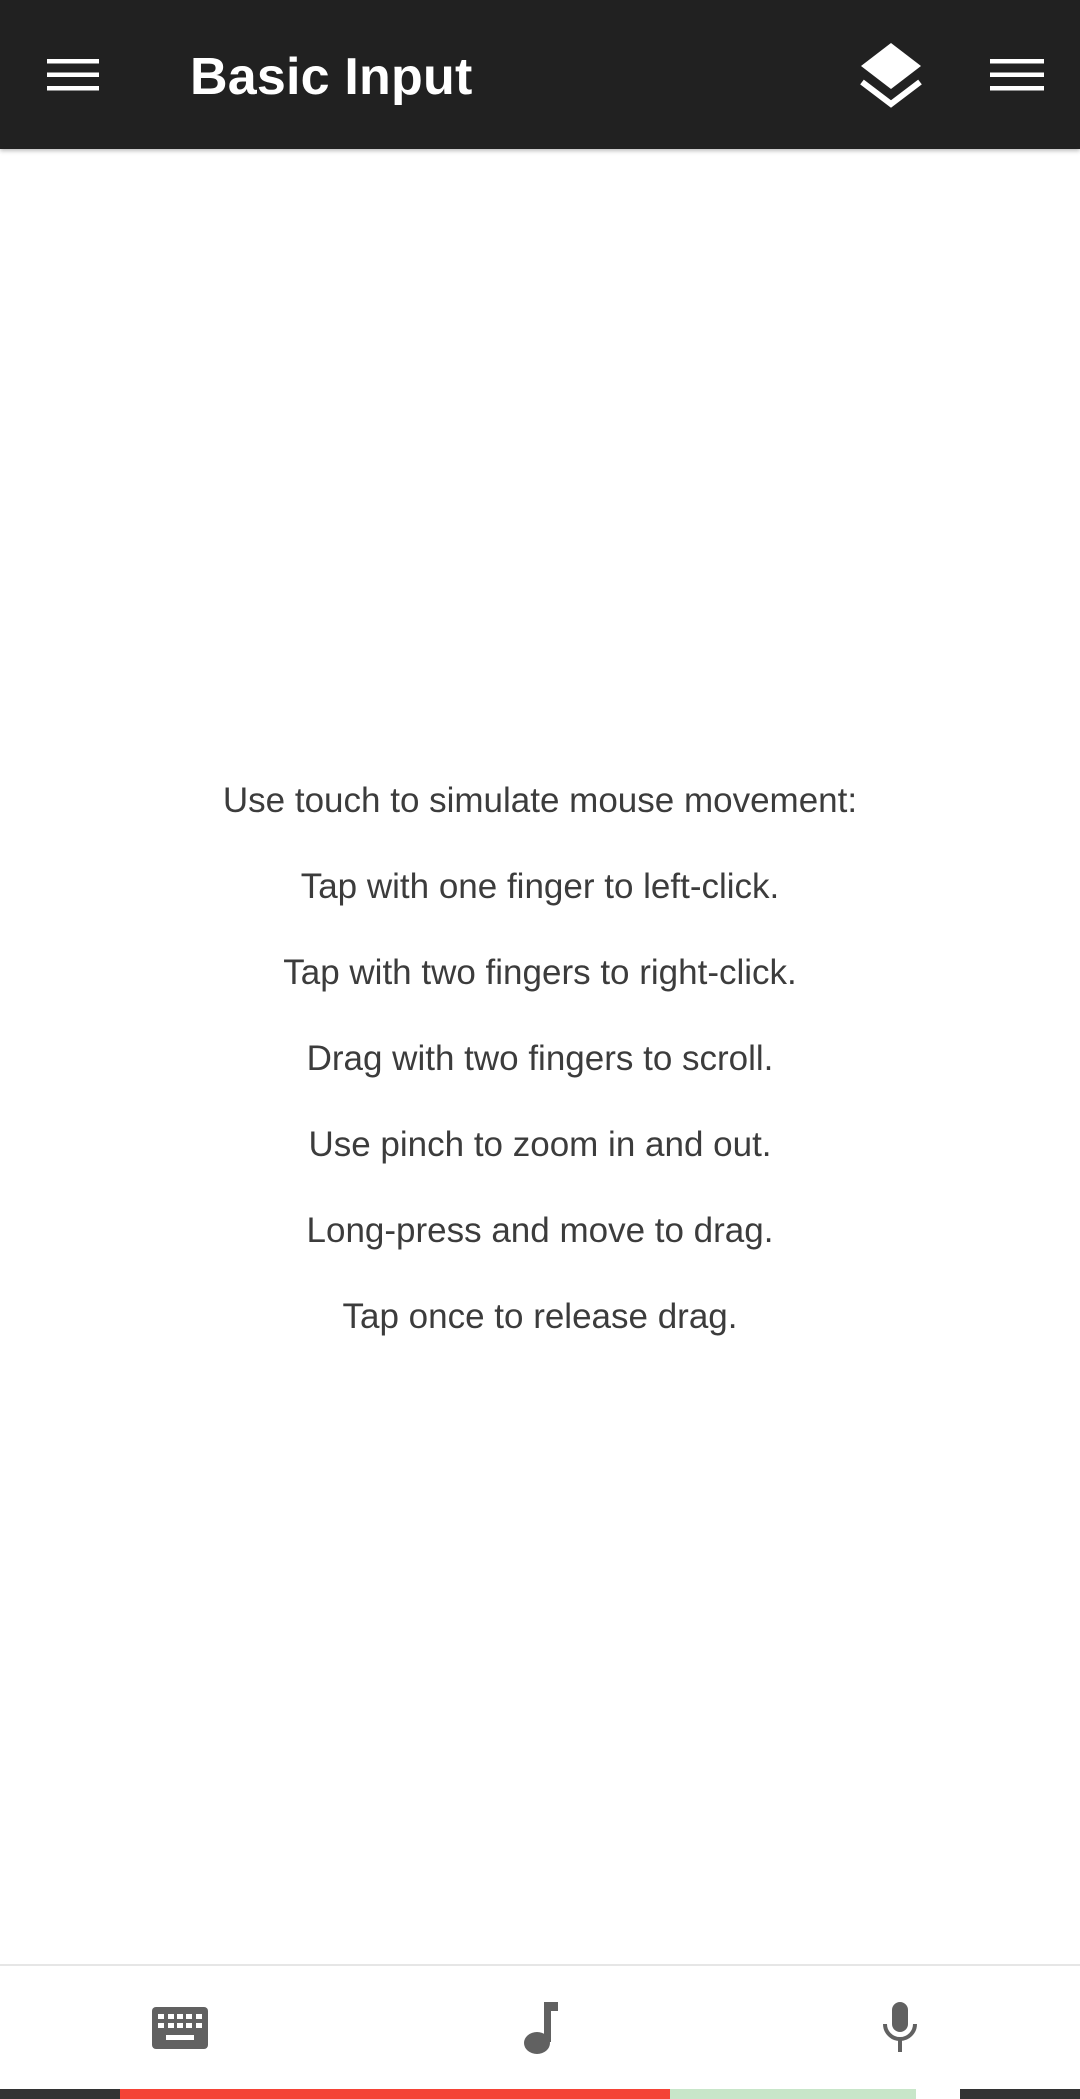  I want to click on app-bar: Basic Input, so click(540, 74).